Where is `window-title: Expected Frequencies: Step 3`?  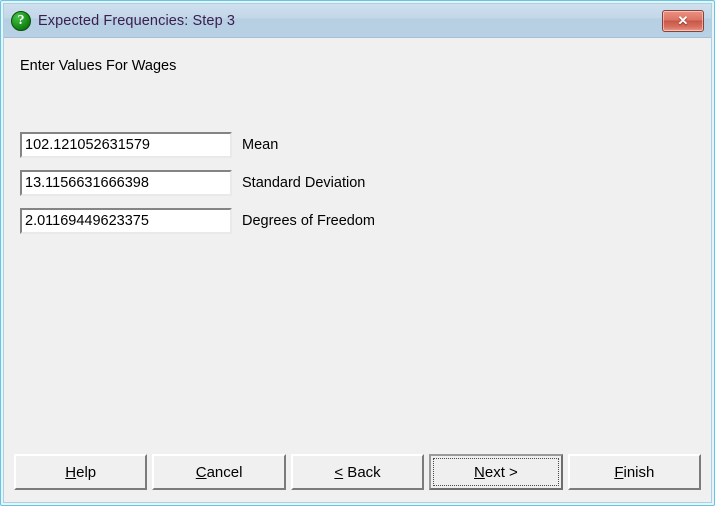 window-title: Expected Frequencies: Step 3 is located at coordinates (137, 20).